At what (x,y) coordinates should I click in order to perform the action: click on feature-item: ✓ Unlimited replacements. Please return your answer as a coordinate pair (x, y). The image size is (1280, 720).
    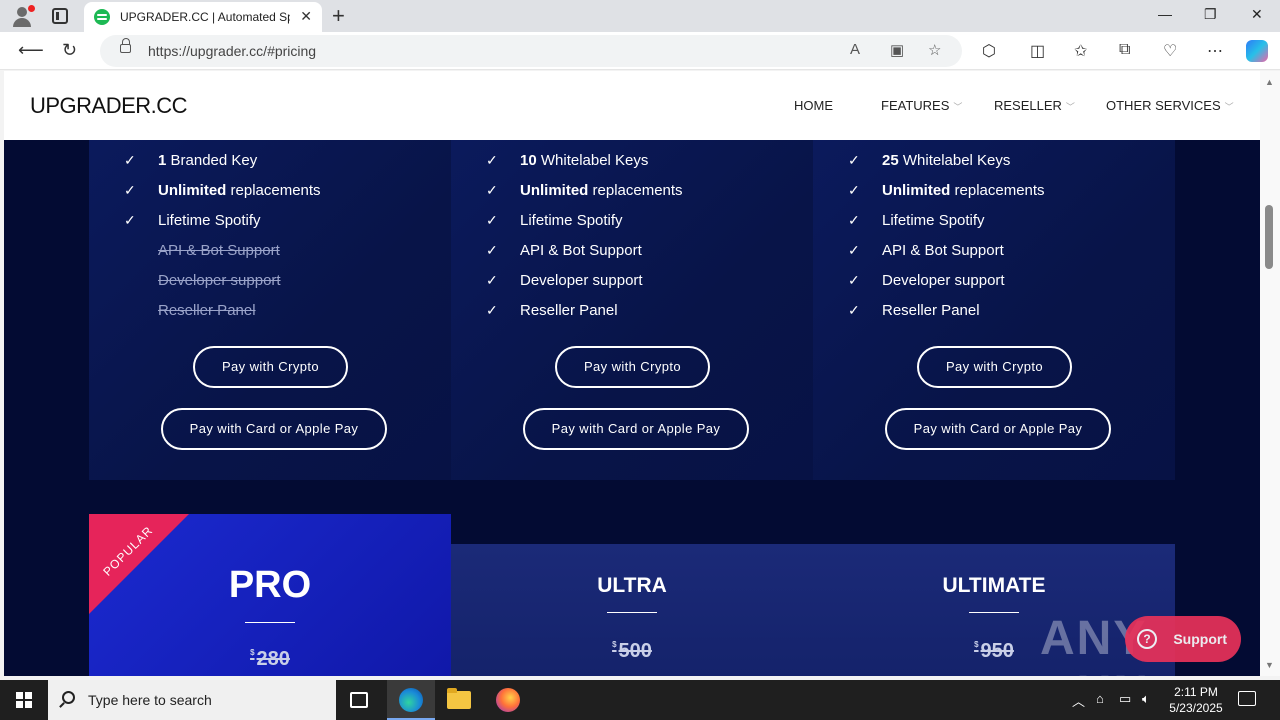
    Looking at the image, I should click on (946, 190).